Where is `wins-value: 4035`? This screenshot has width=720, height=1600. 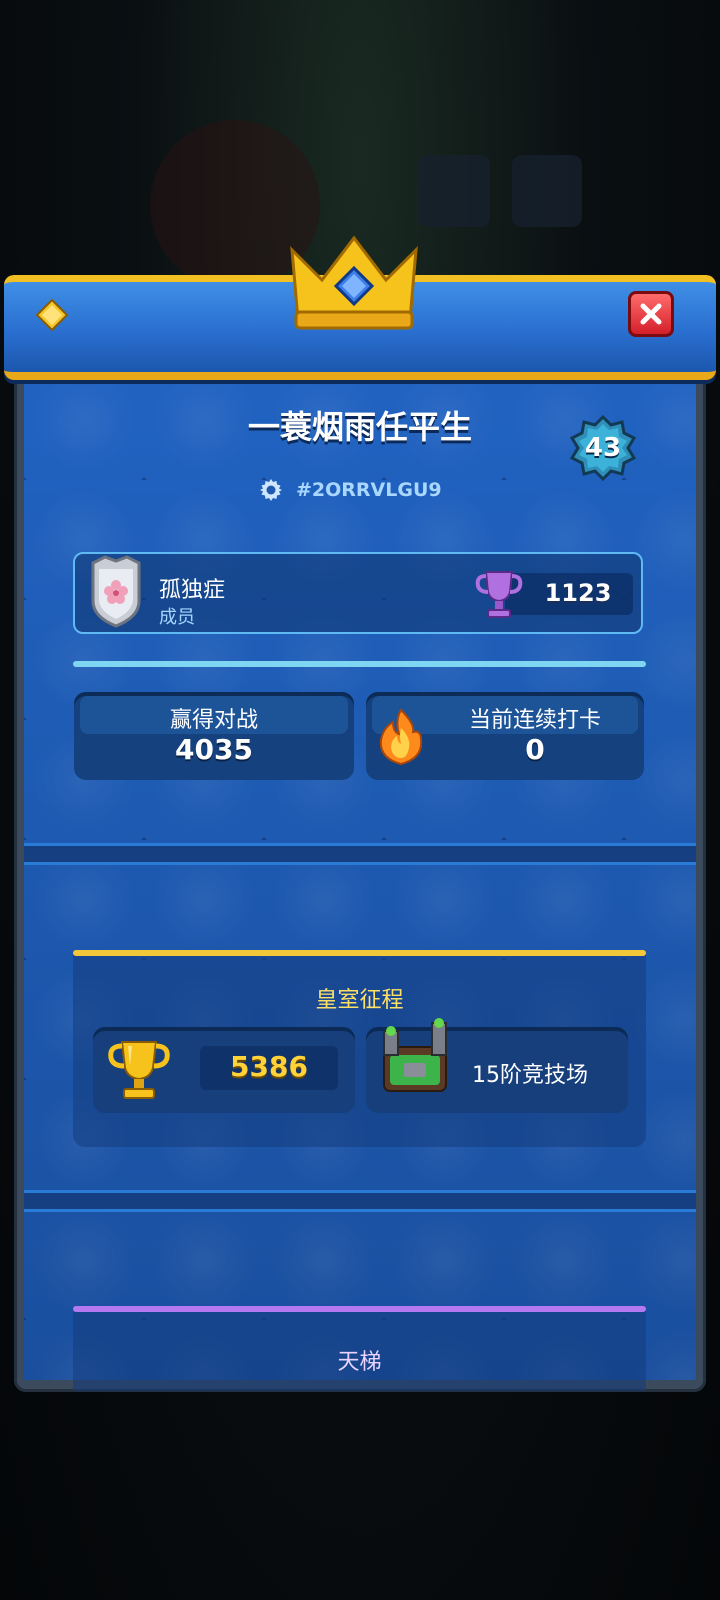 wins-value: 4035 is located at coordinates (214, 749).